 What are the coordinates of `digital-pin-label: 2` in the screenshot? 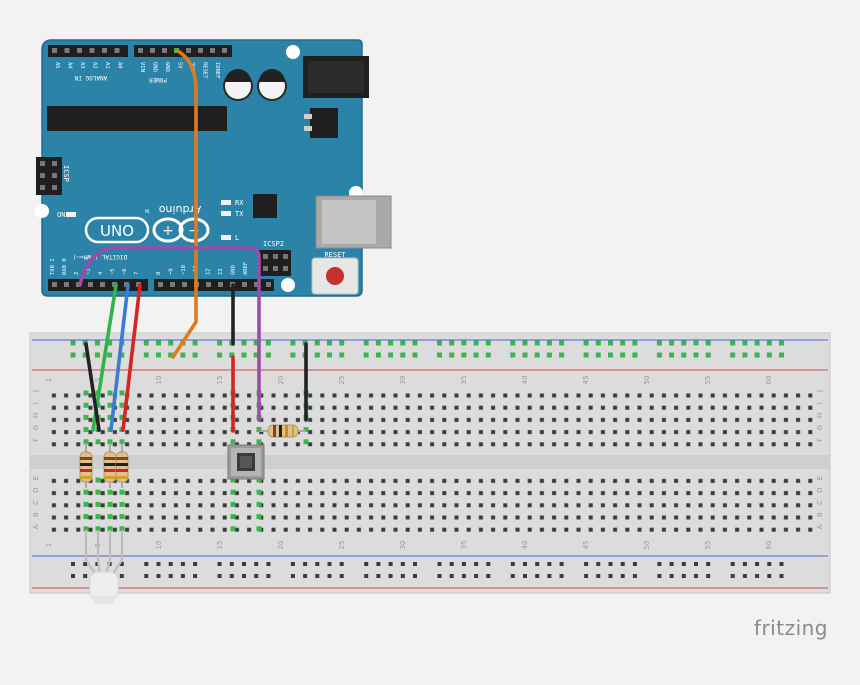 It's located at (77, 273).